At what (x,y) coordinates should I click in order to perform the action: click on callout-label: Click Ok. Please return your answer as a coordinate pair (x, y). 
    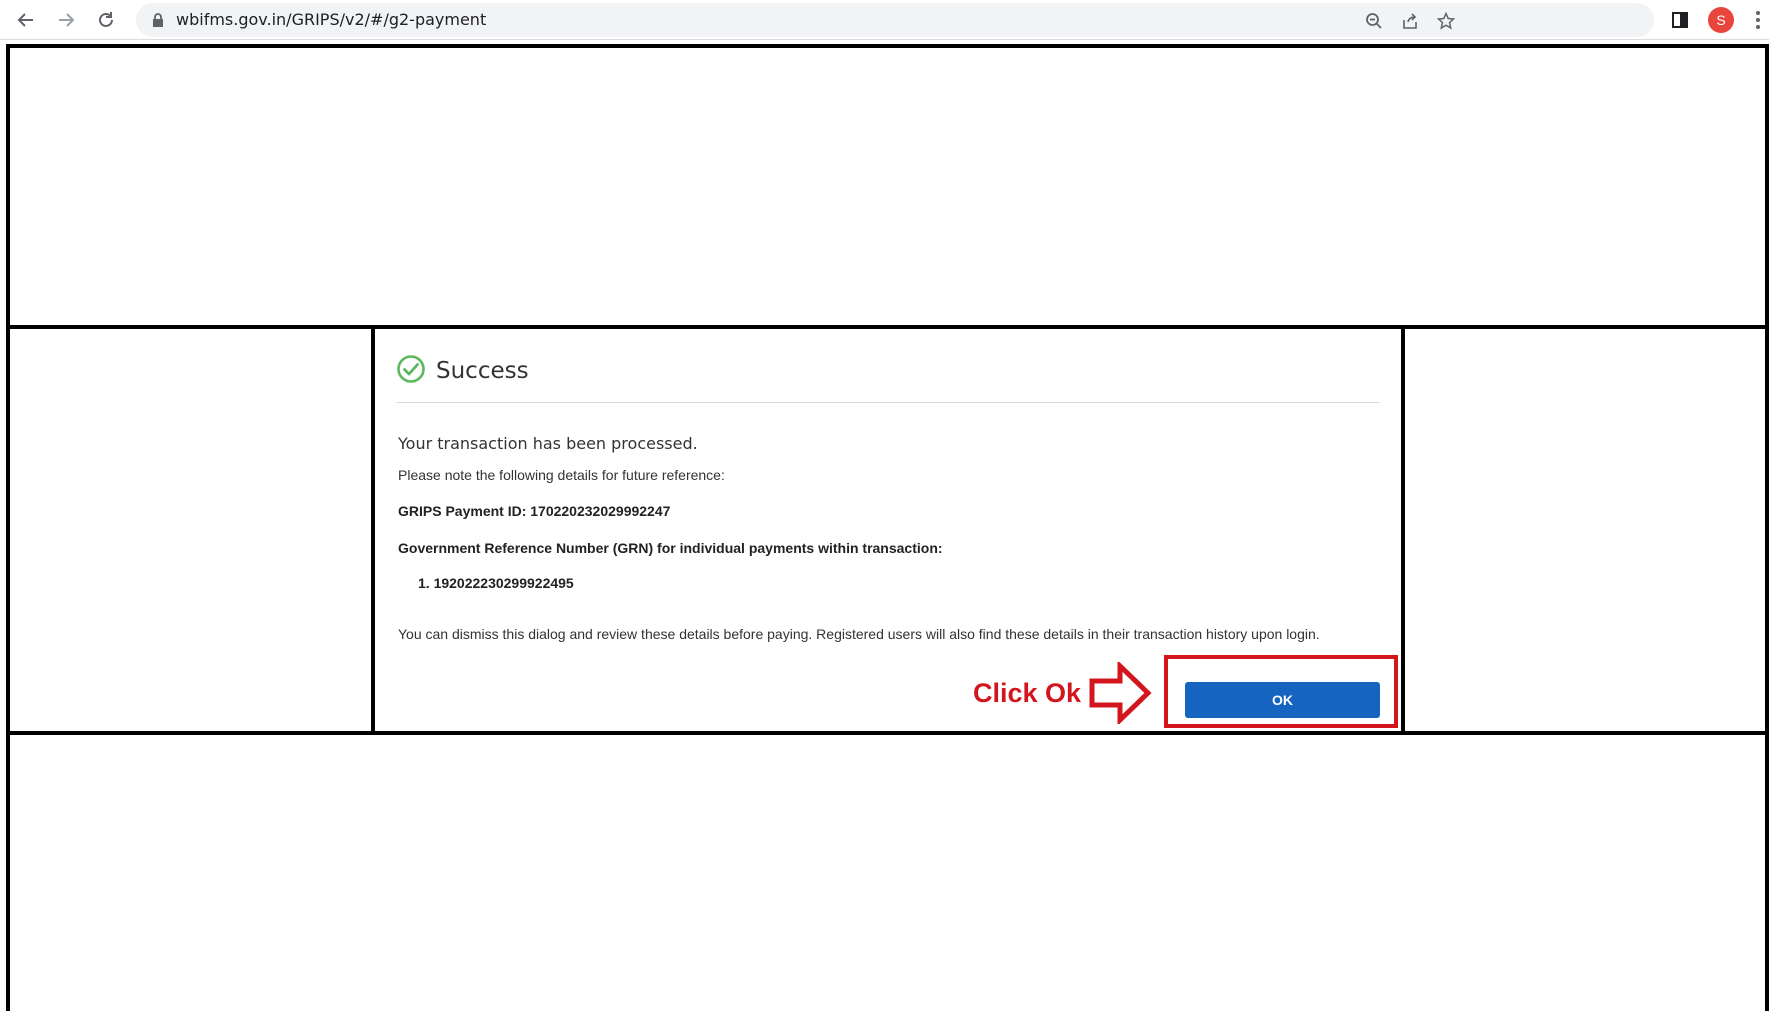
    Looking at the image, I should click on (1027, 693).